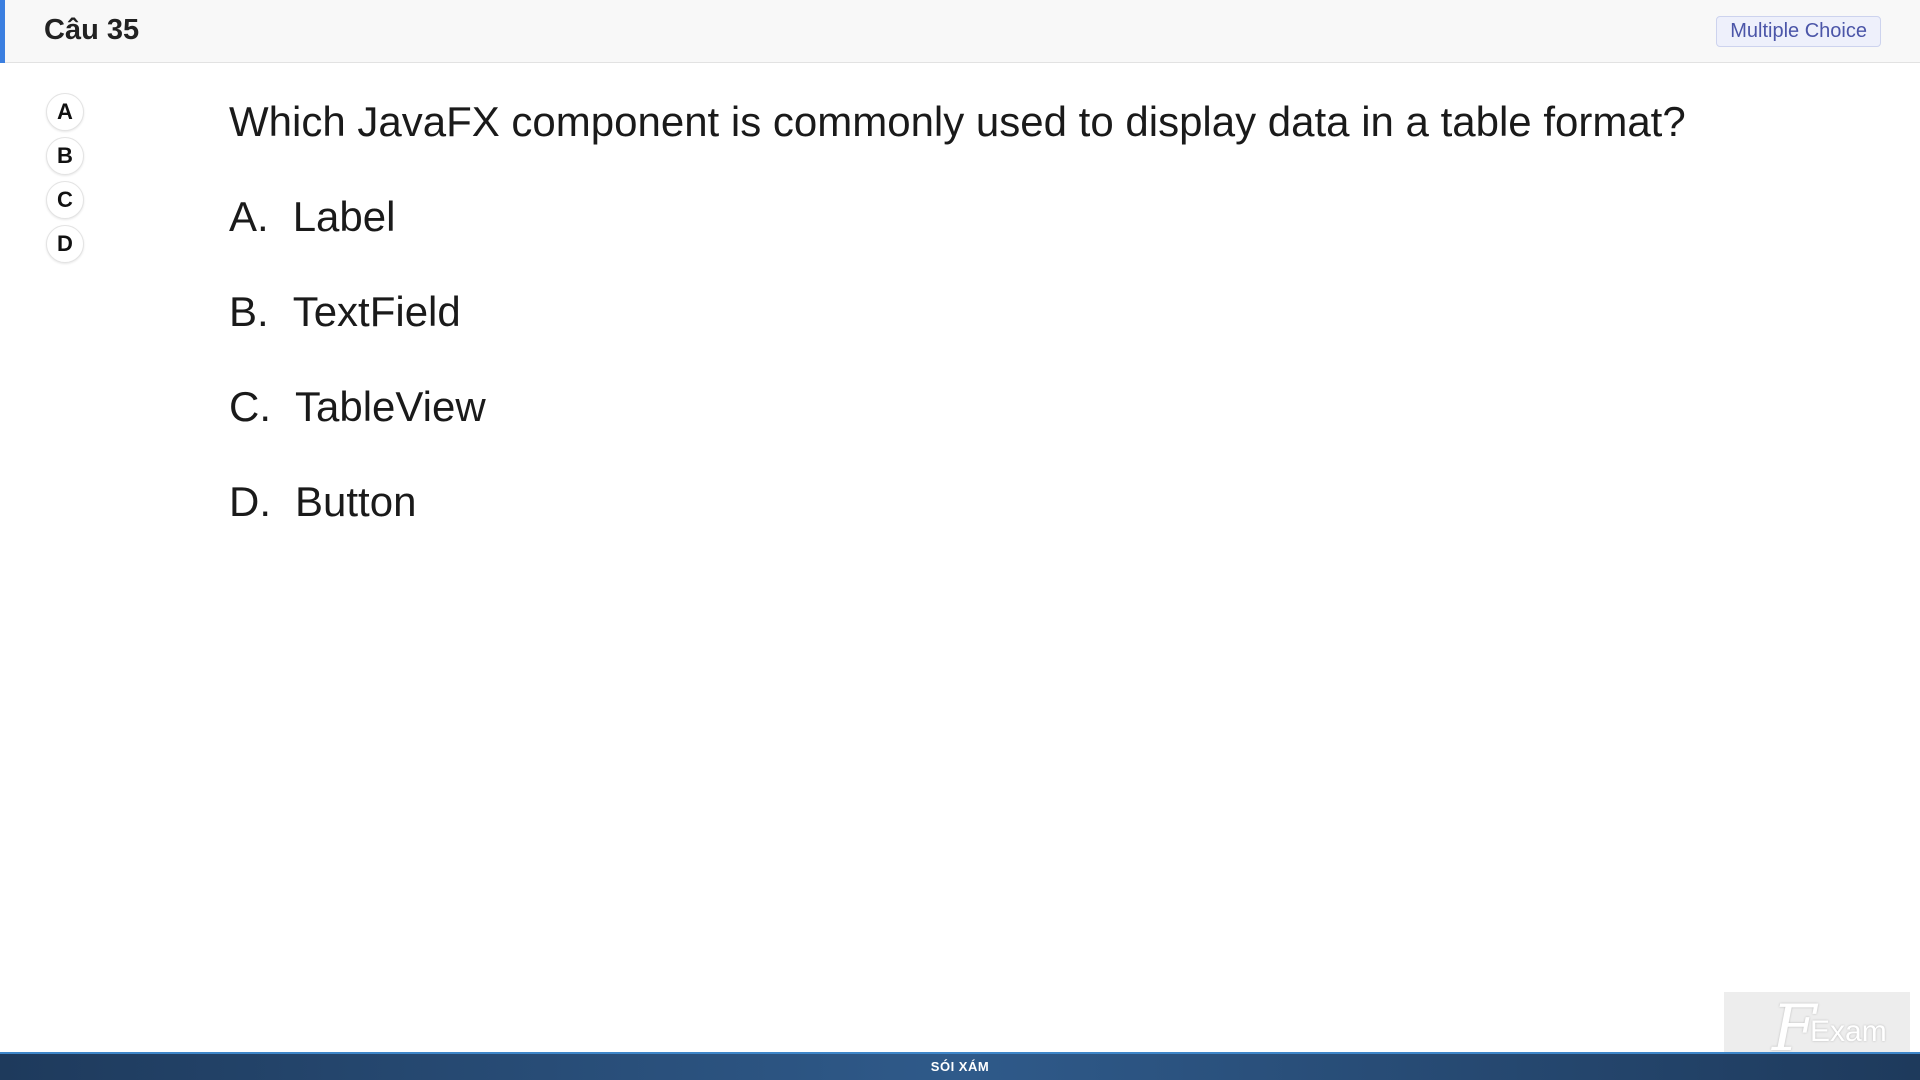 This screenshot has height=1080, width=1920. Describe the element at coordinates (1009, 407) in the screenshot. I see `option-c: C. TableView` at that location.